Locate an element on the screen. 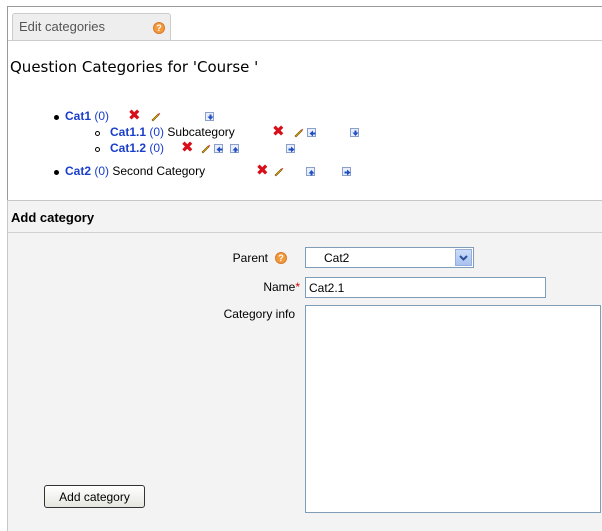  page-title: Question Categories for 'Course ' is located at coordinates (134, 67).